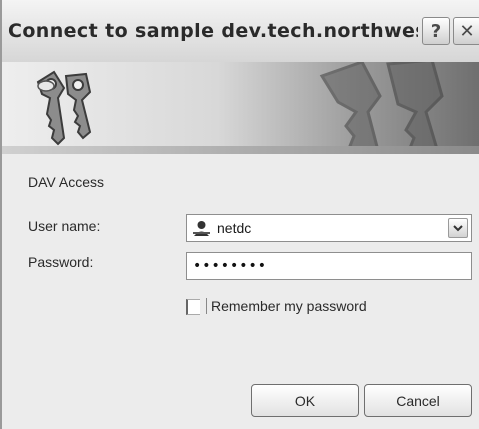  I want to click on close-icon: ✕, so click(467, 31).